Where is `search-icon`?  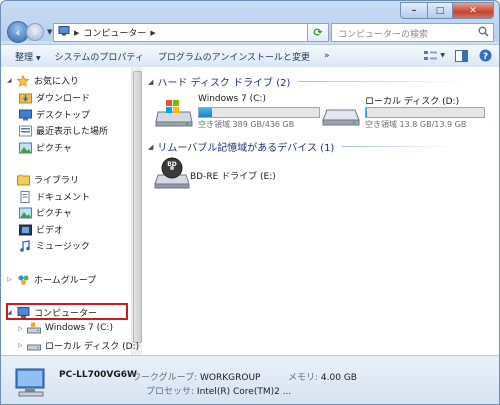 search-icon is located at coordinates (483, 33).